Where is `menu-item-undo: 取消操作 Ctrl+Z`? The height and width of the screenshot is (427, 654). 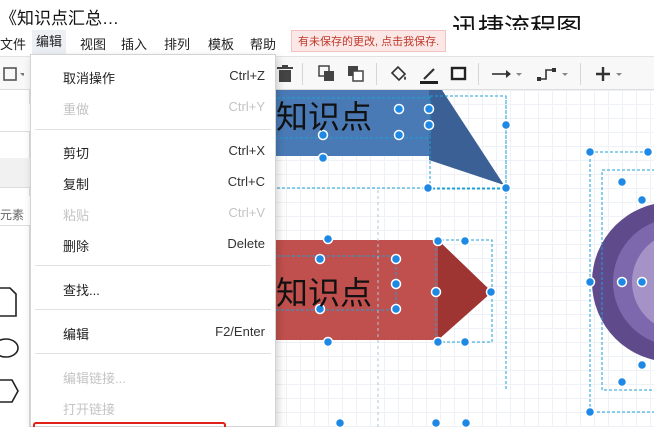
menu-item-undo: 取消操作 Ctrl+Z is located at coordinates (153, 76).